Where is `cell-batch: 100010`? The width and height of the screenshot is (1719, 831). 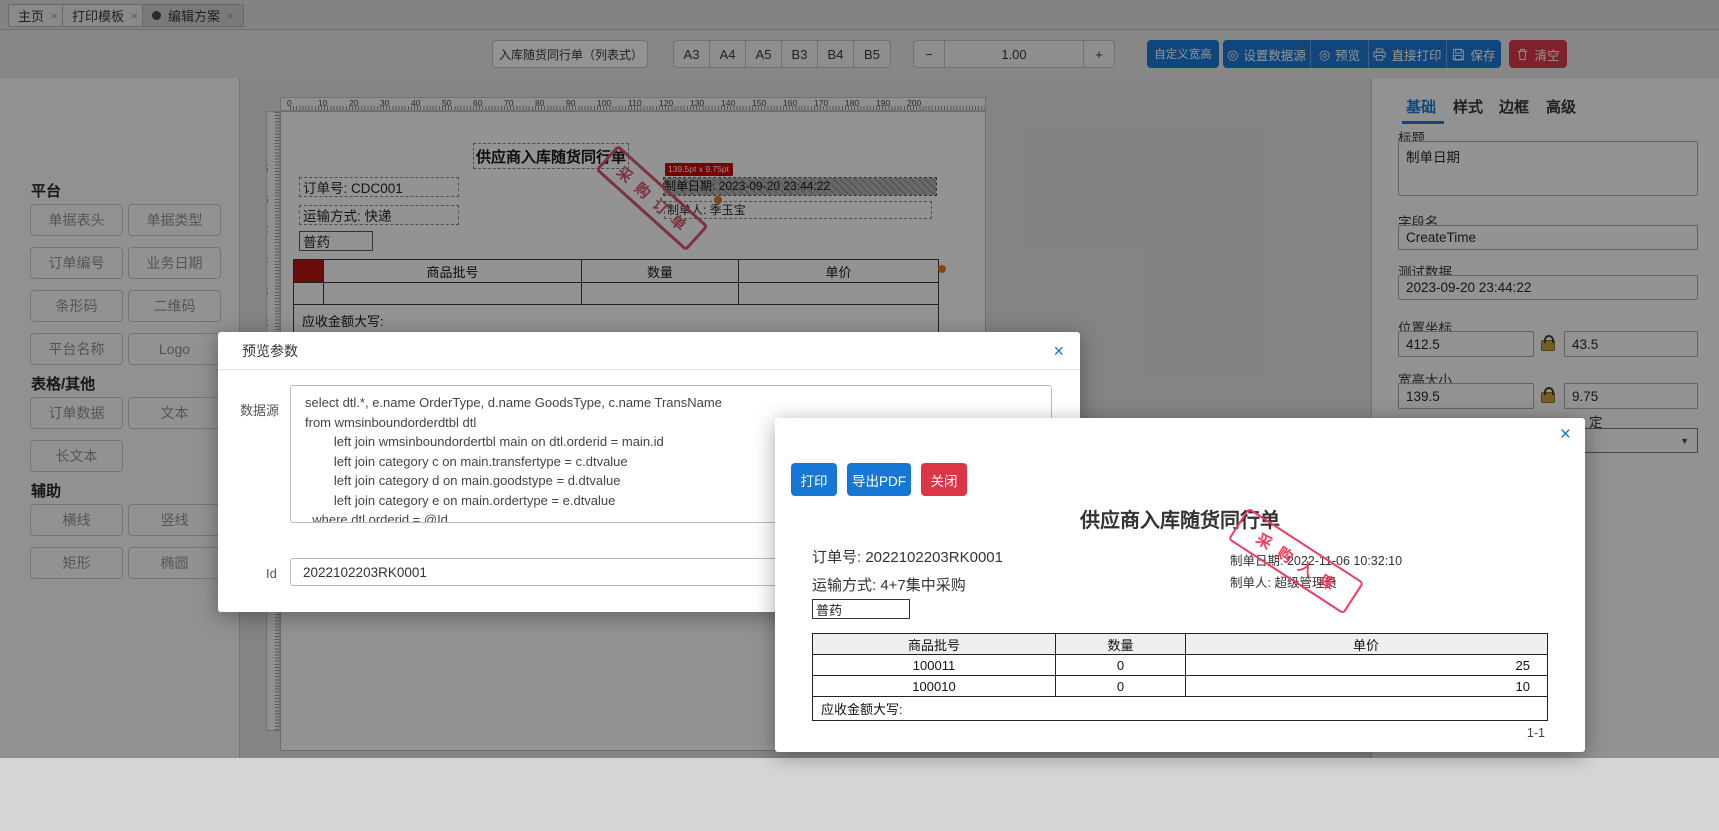
cell-batch: 100010 is located at coordinates (934, 686).